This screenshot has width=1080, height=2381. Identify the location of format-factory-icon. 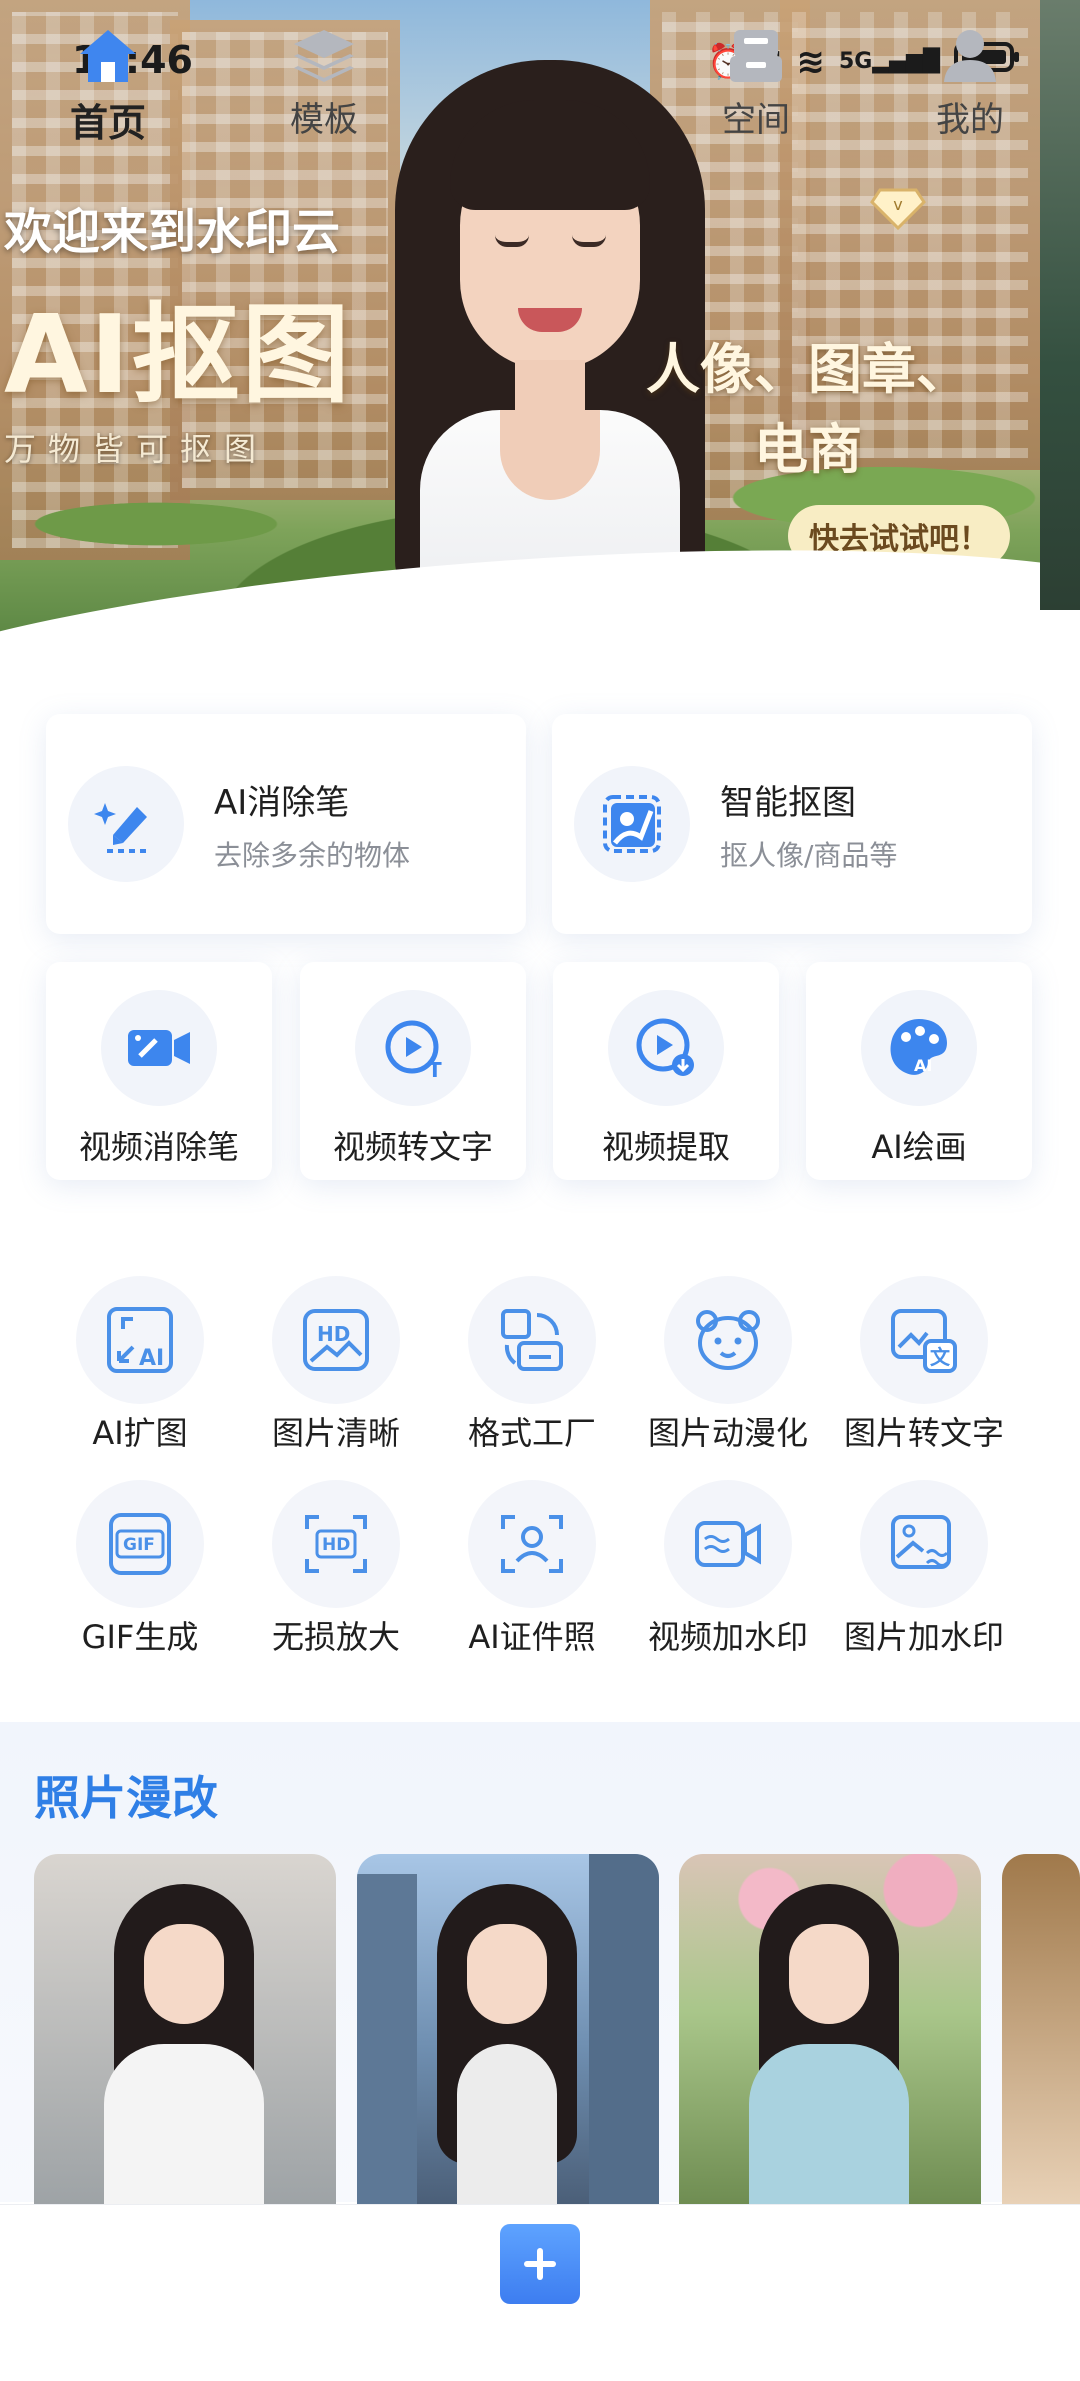
(532, 1340).